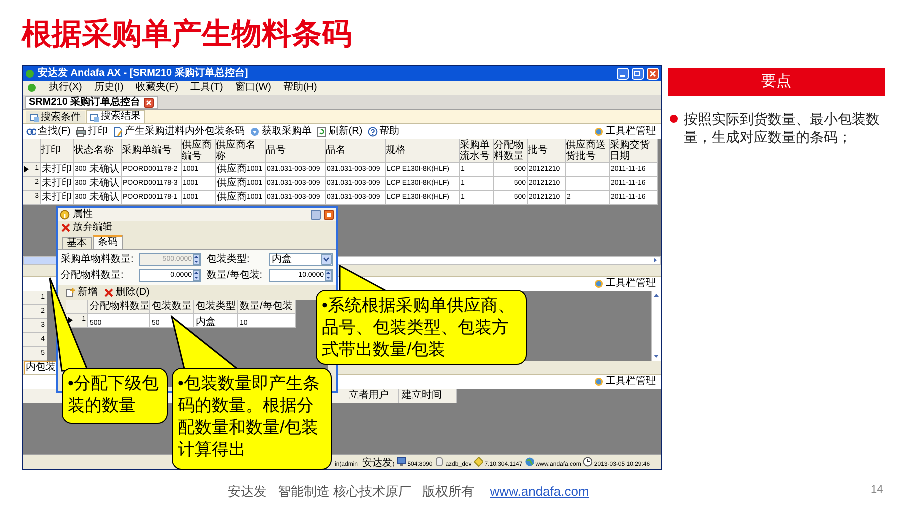 This screenshot has width=907, height=509. What do you see at coordinates (109, 88) in the screenshot?
I see `menu-item: 历史(I)` at bounding box center [109, 88].